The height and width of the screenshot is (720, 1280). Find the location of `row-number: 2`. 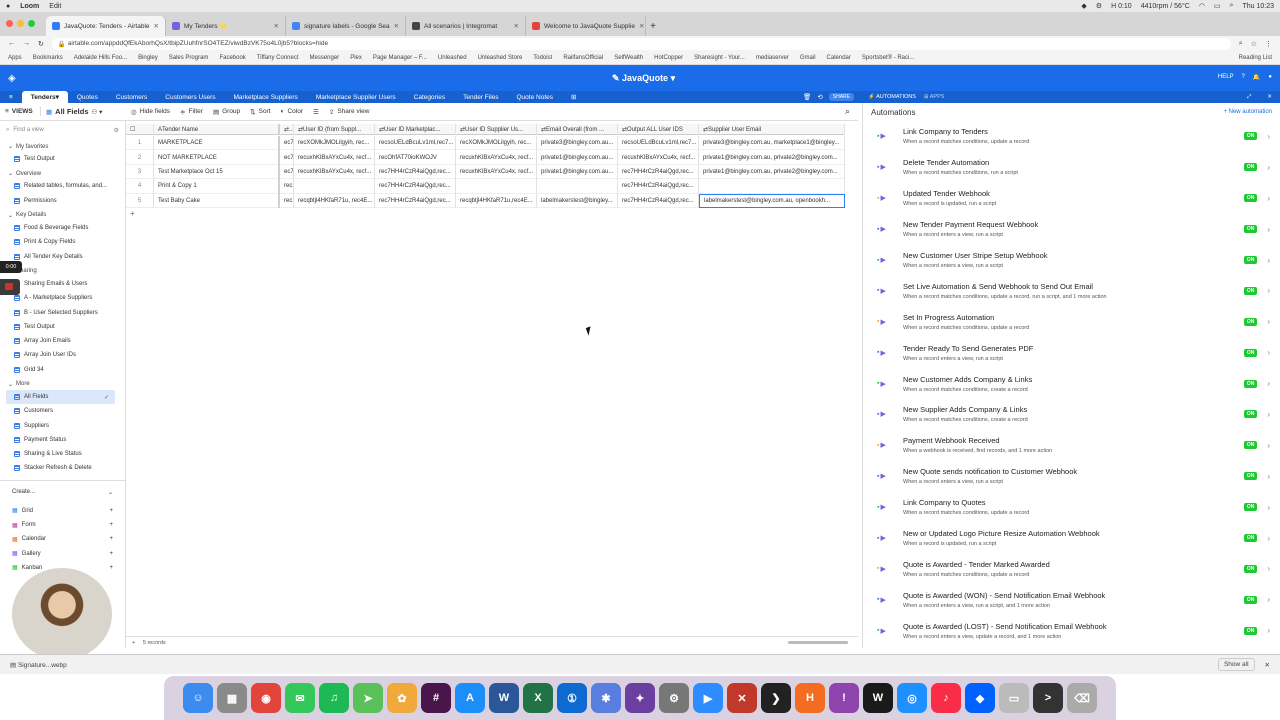

row-number: 2 is located at coordinates (140, 157).